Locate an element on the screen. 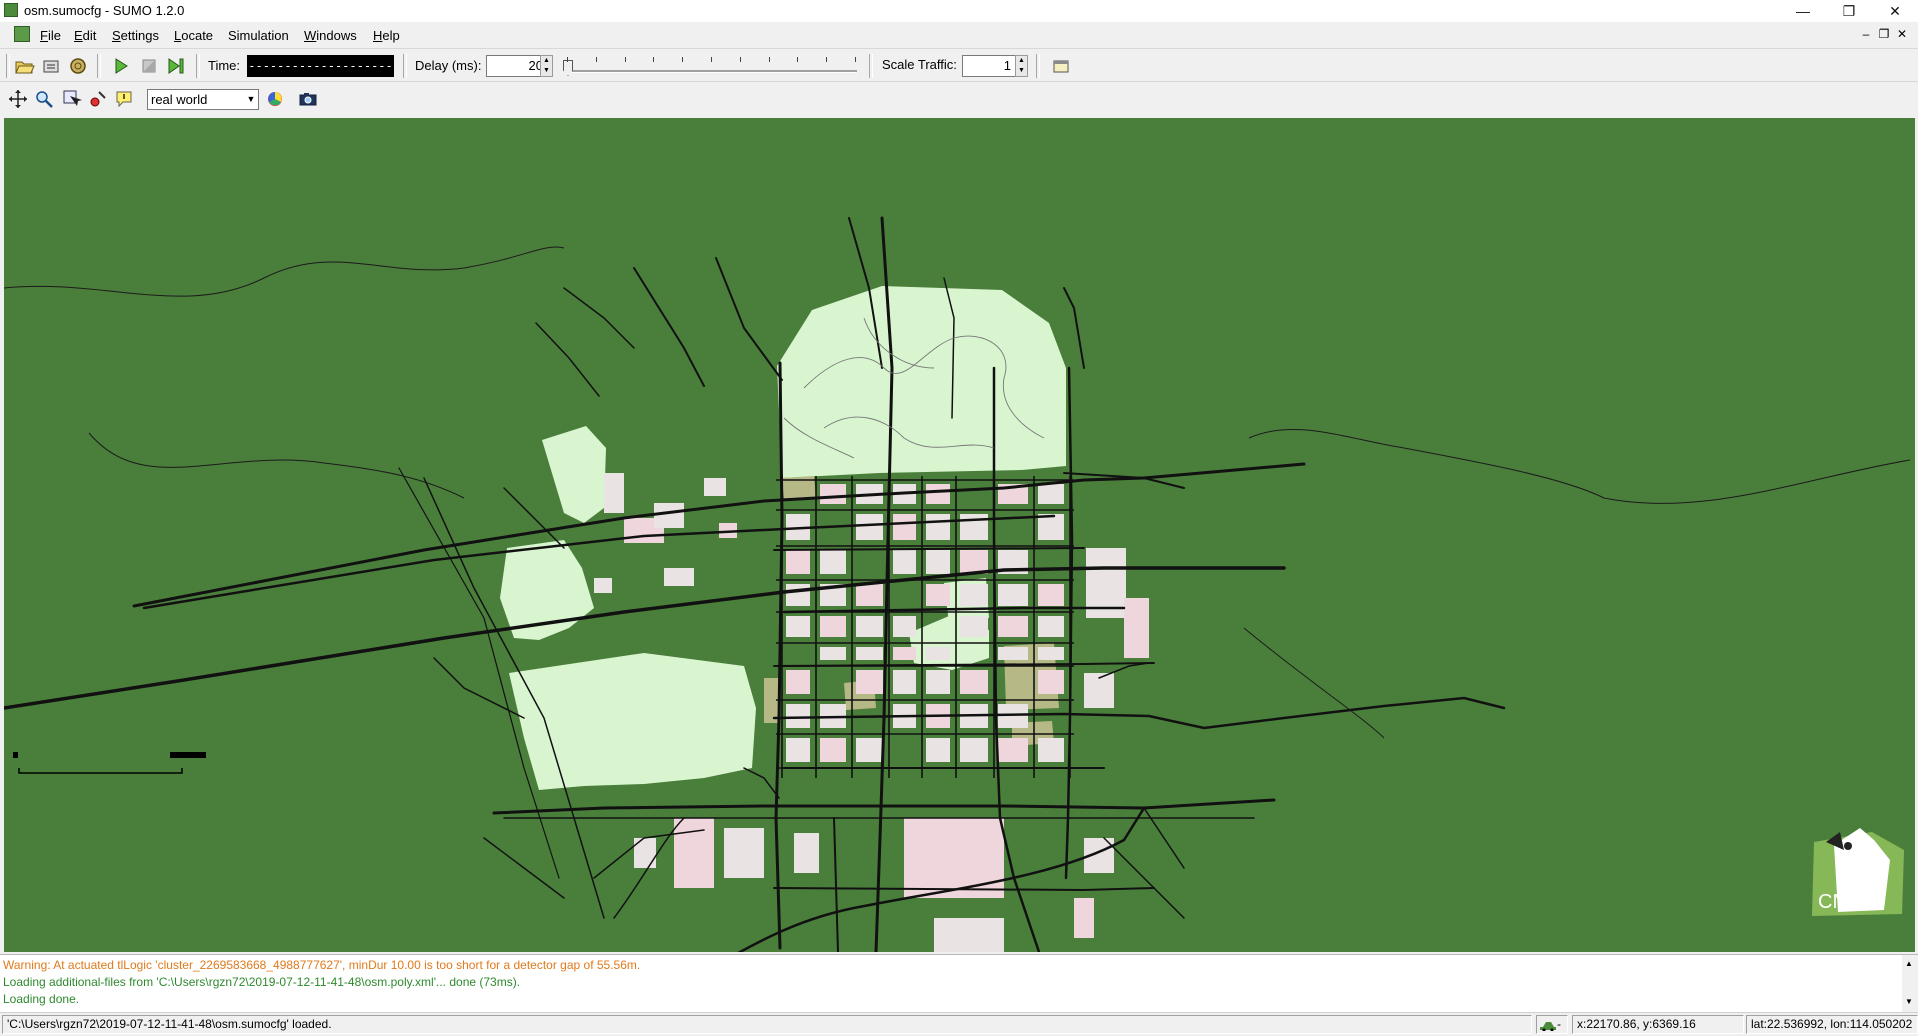 The image size is (1918, 1036). delay-slider-track is located at coordinates (711, 71).